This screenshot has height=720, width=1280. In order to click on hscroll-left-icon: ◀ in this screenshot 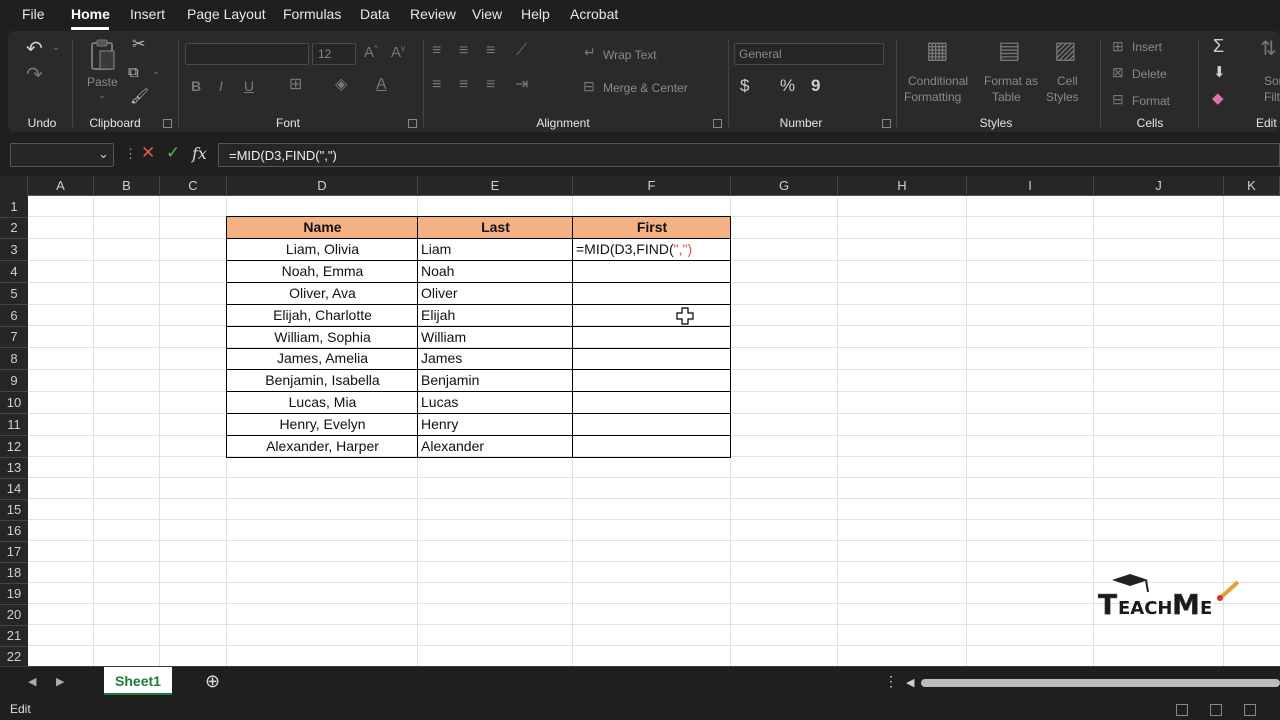, I will do `click(910, 682)`.